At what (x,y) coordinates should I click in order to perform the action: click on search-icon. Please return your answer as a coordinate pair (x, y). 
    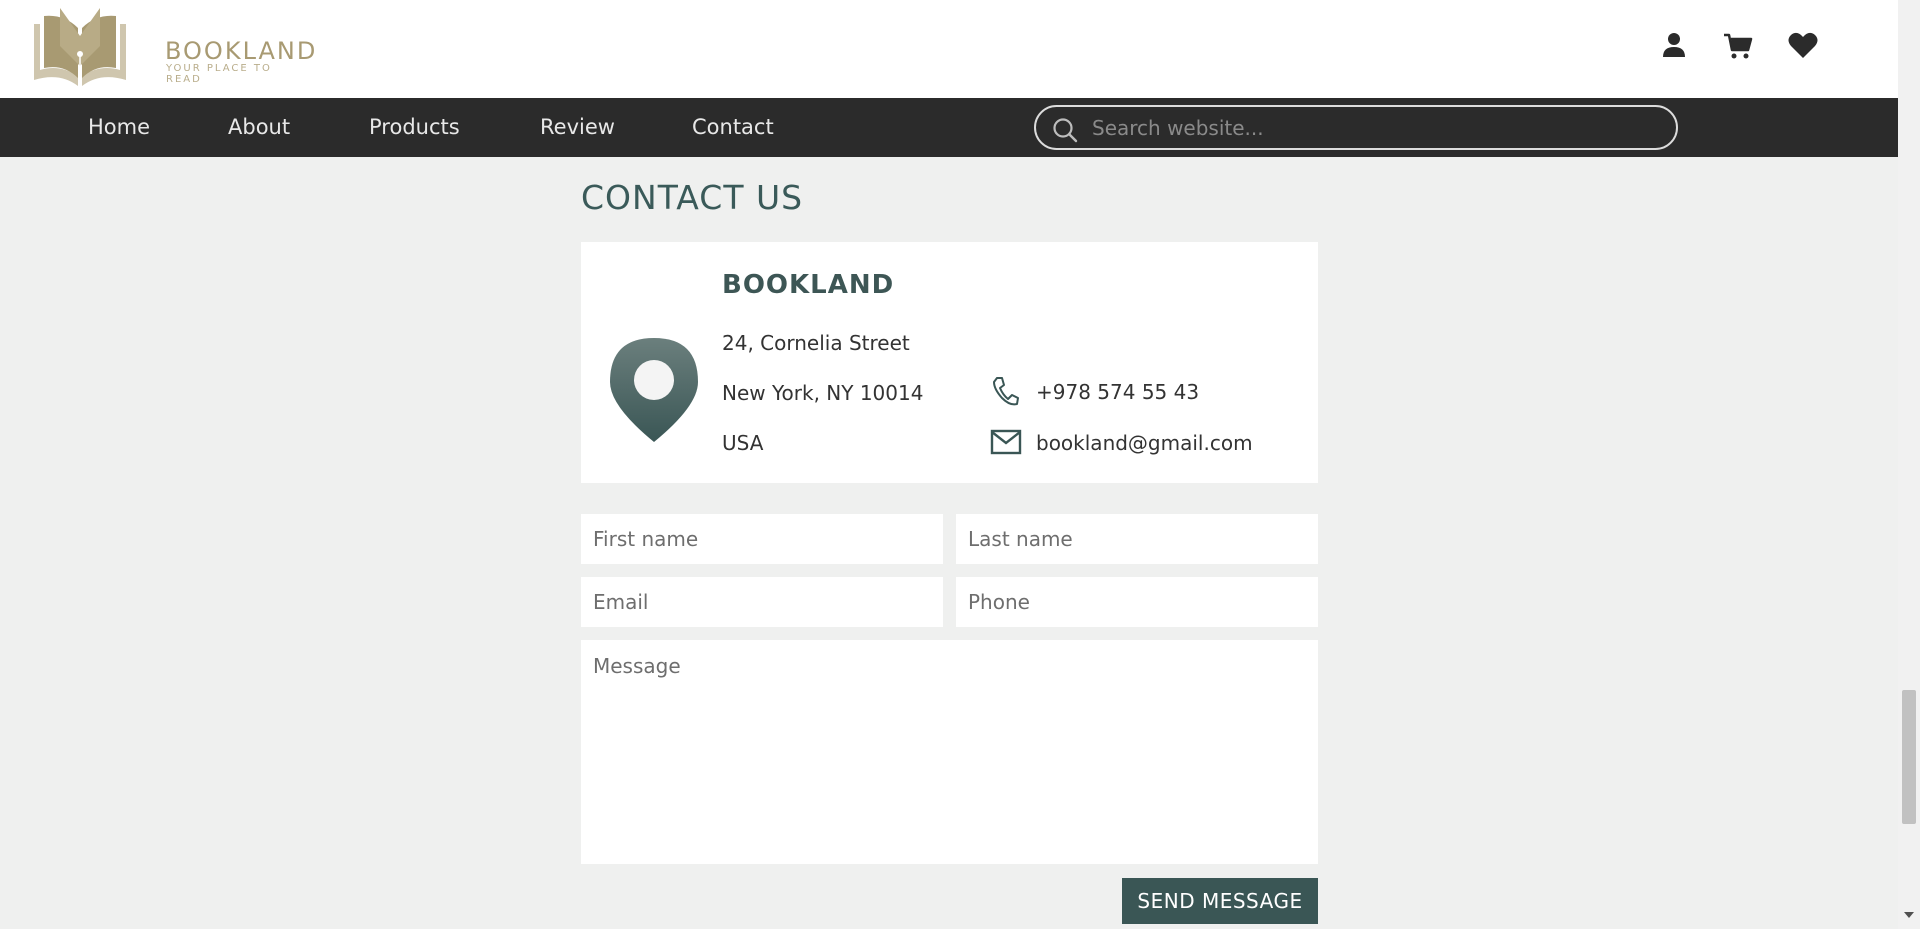
    Looking at the image, I should click on (1065, 130).